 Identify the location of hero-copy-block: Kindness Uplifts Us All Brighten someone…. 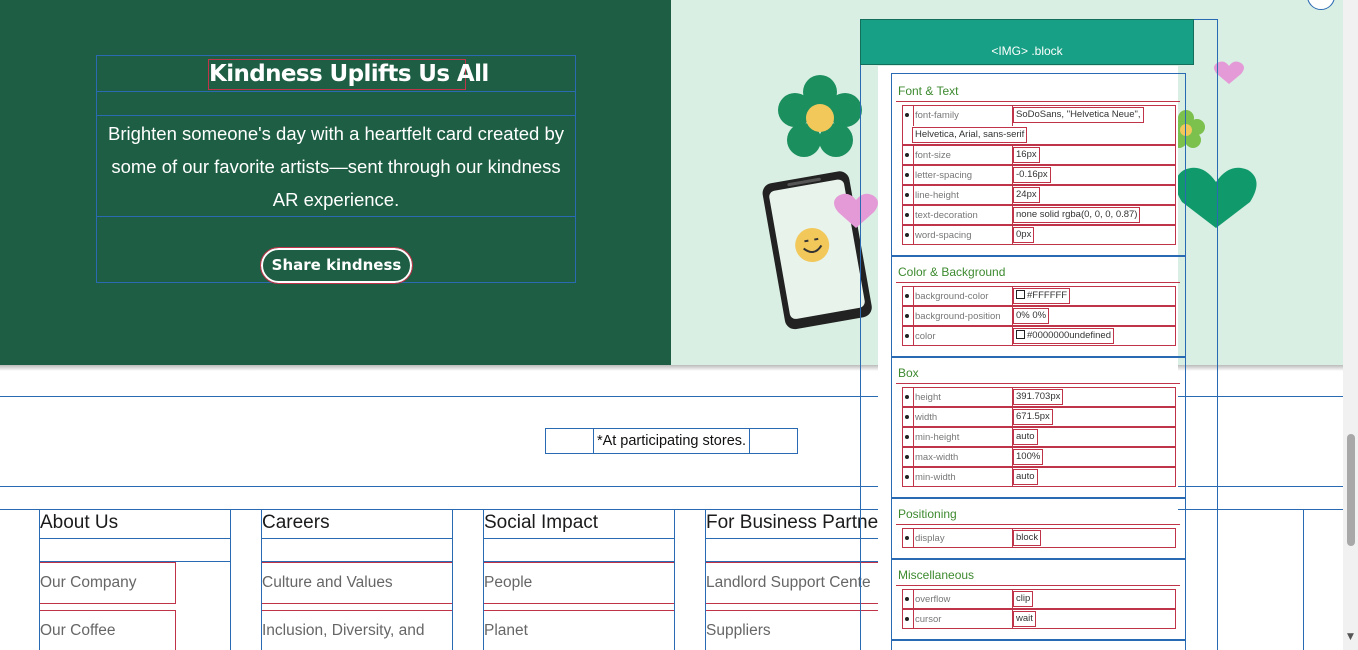
(336, 169).